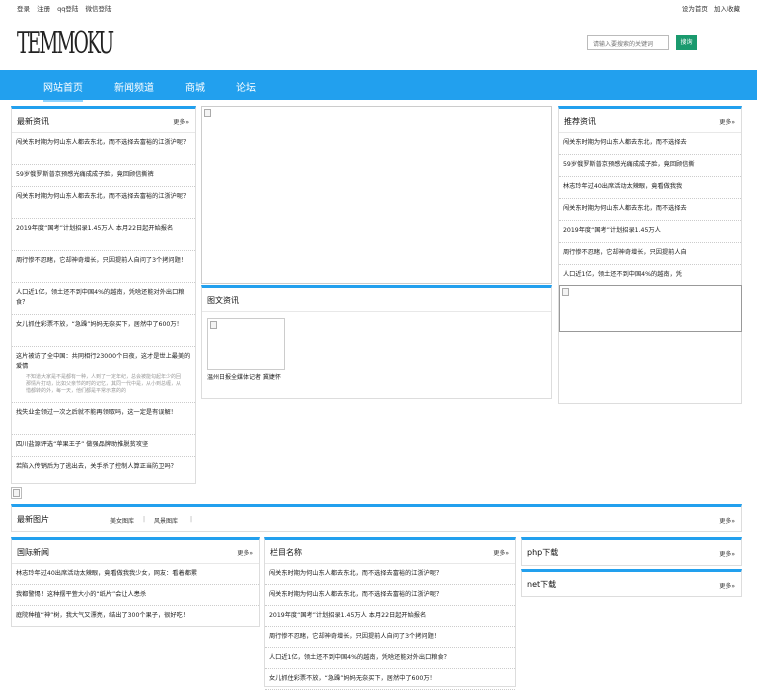 The image size is (757, 690). Describe the element at coordinates (378, 86) in the screenshot. I see `main-nav: 网站首页 新闻频道 商城 论坛` at that location.